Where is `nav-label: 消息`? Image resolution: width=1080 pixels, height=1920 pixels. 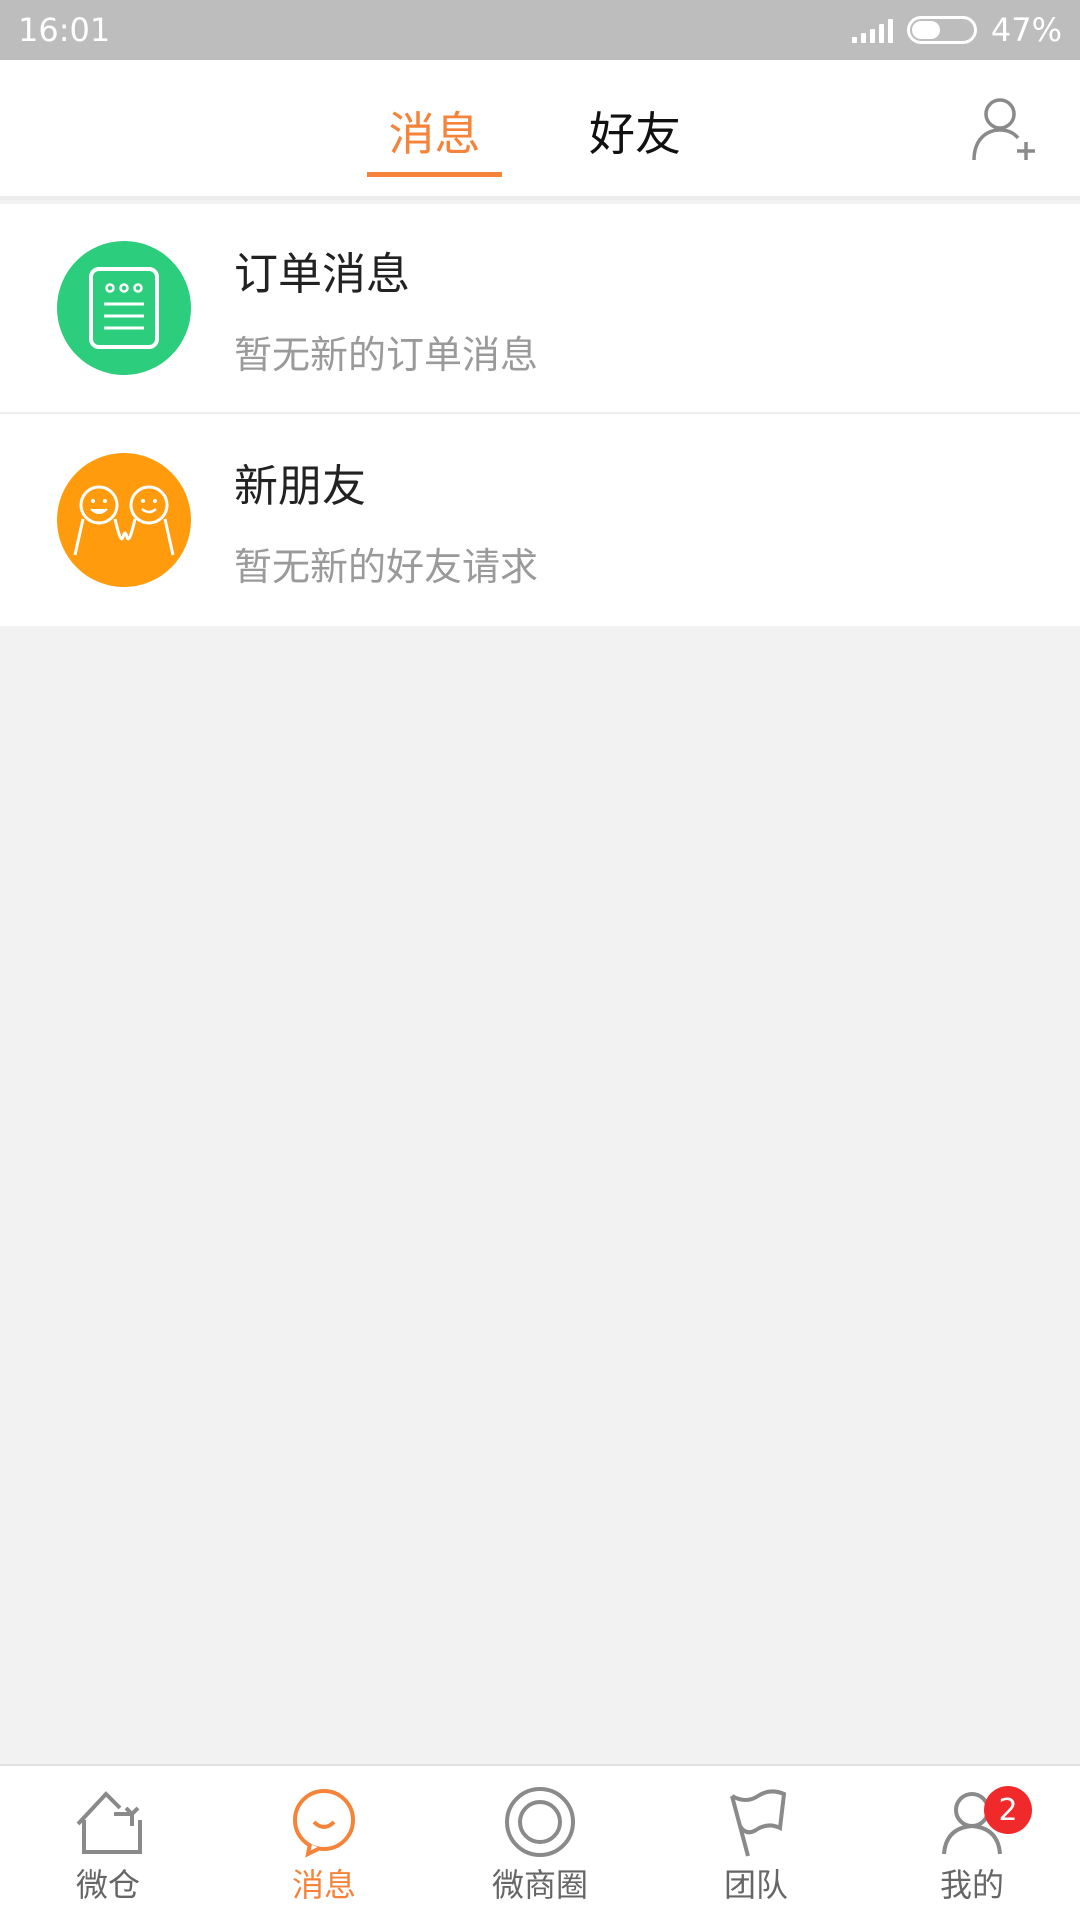 nav-label: 消息 is located at coordinates (323, 1885).